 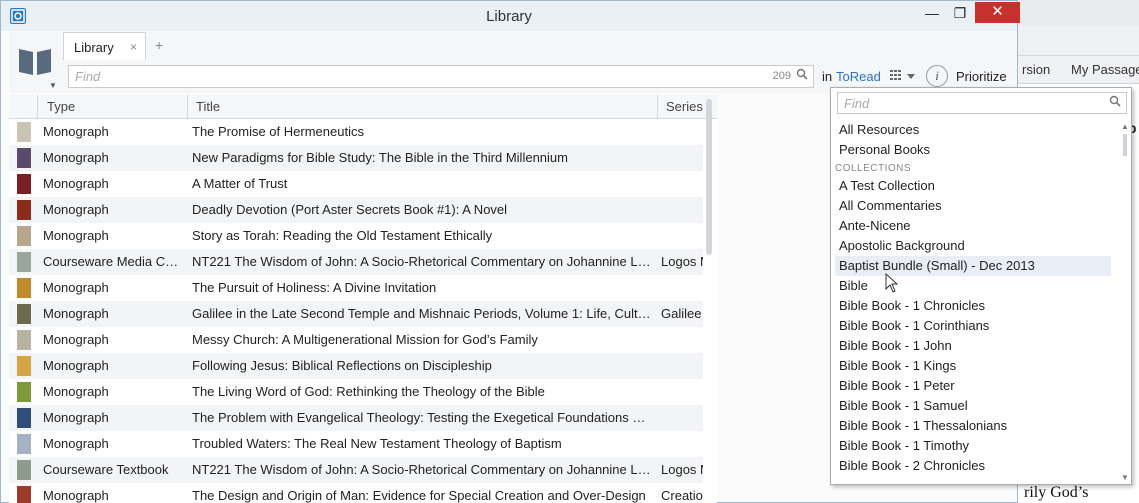 What do you see at coordinates (904, 77) in the screenshot?
I see `view-mode-icon` at bounding box center [904, 77].